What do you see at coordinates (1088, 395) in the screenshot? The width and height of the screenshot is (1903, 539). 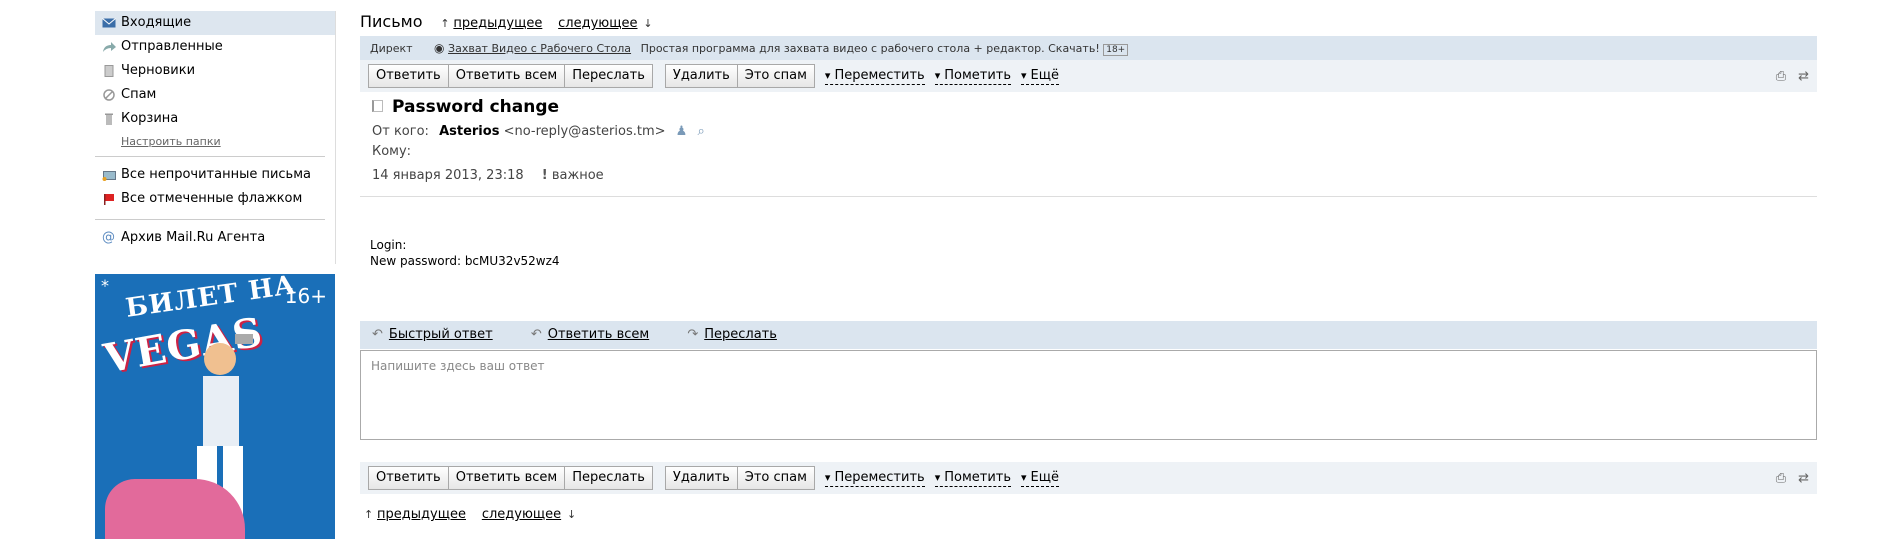 I see `reply-textarea: Напишите здесь ваш ответ` at bounding box center [1088, 395].